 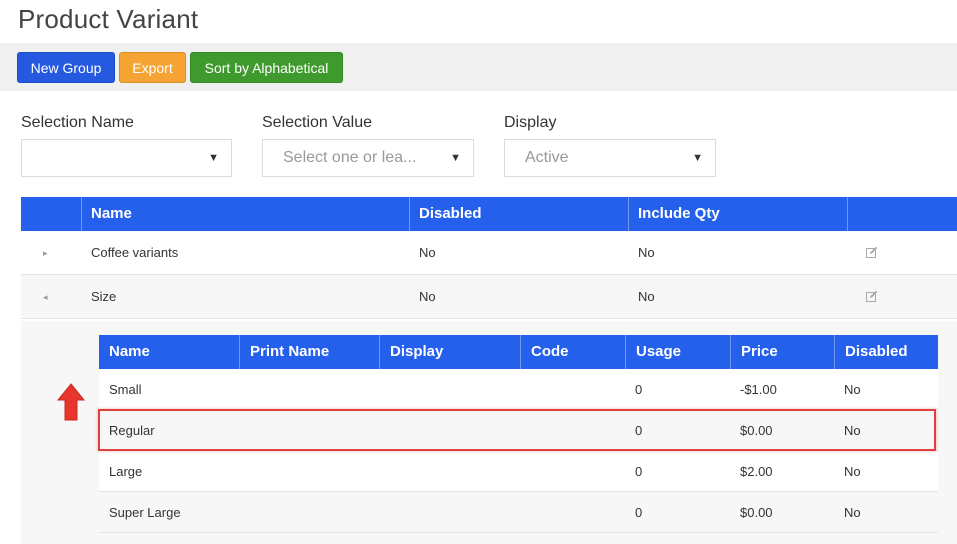 What do you see at coordinates (517, 430) in the screenshot?
I see `highlight-box` at bounding box center [517, 430].